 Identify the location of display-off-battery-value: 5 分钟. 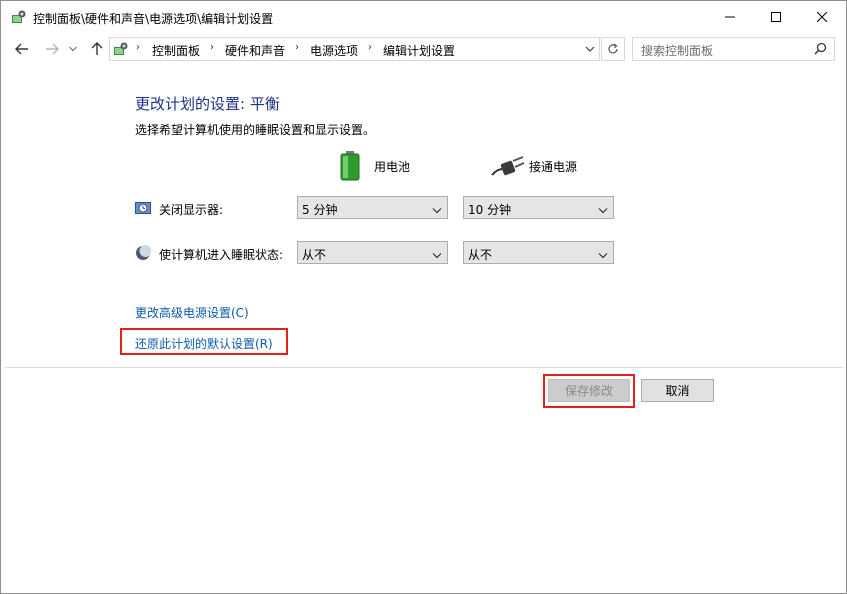
(320, 210).